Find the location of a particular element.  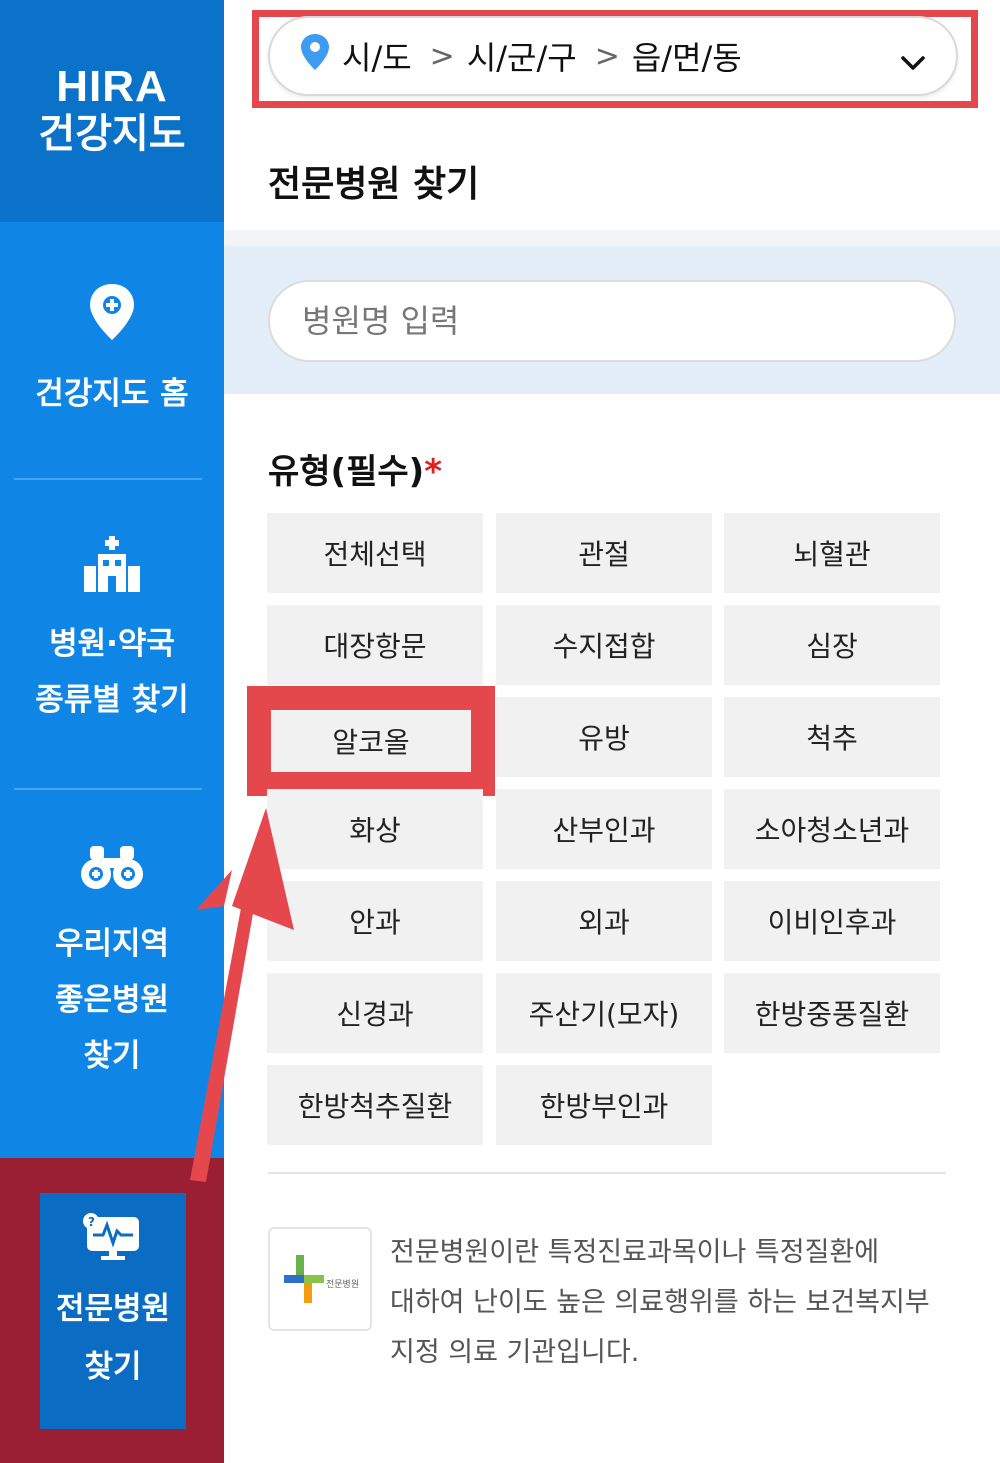

location-level-1: 시/도 is located at coordinates (377, 58).